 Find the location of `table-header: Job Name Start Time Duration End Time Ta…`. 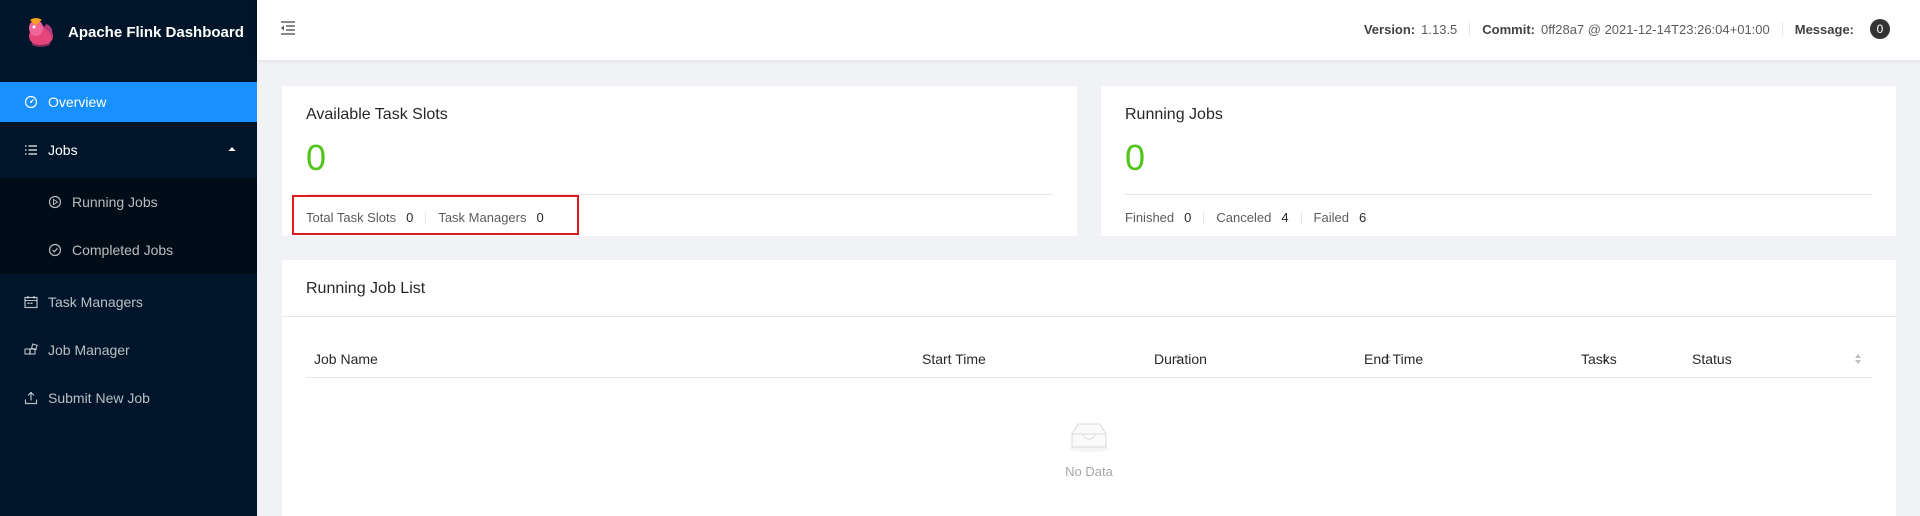

table-header: Job Name Start Time Duration End Time Ta… is located at coordinates (1089, 359).